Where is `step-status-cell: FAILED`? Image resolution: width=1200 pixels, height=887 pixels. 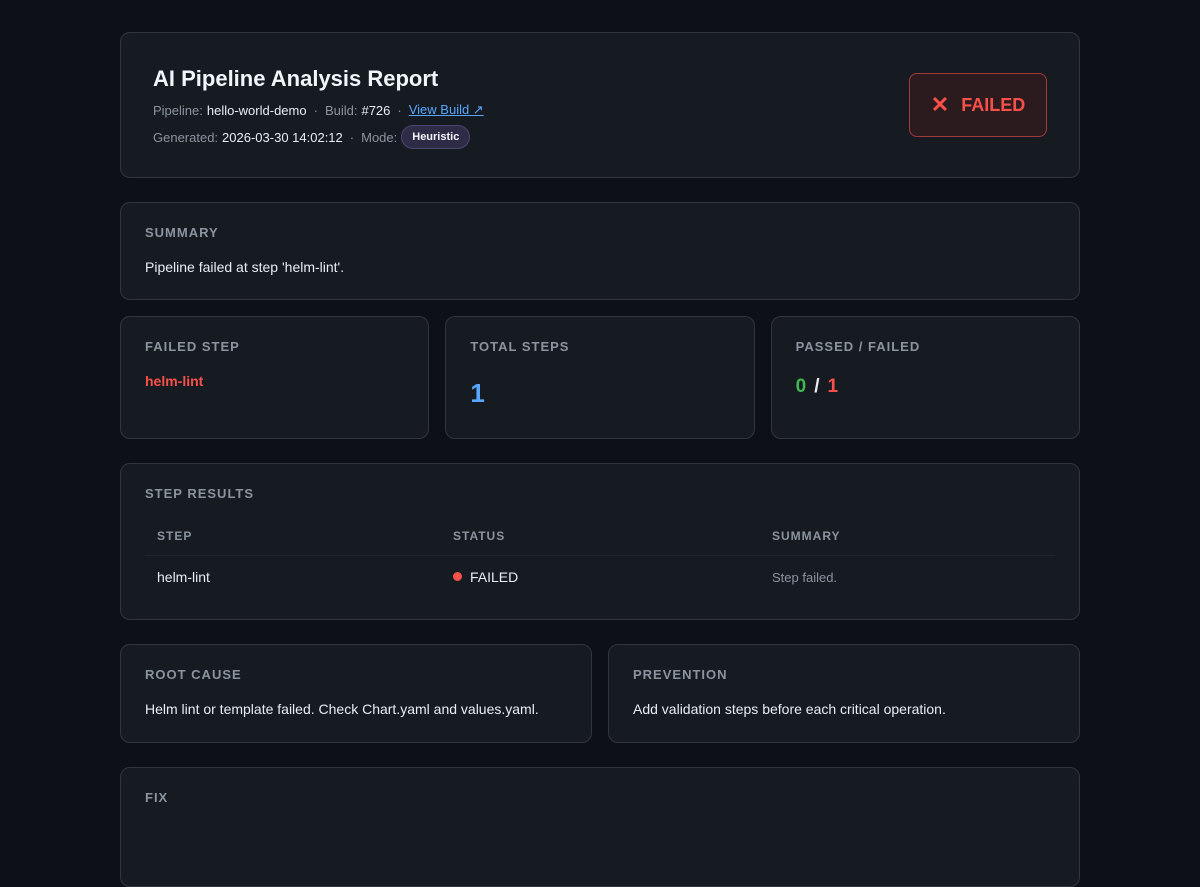
step-status-cell: FAILED is located at coordinates (600, 577).